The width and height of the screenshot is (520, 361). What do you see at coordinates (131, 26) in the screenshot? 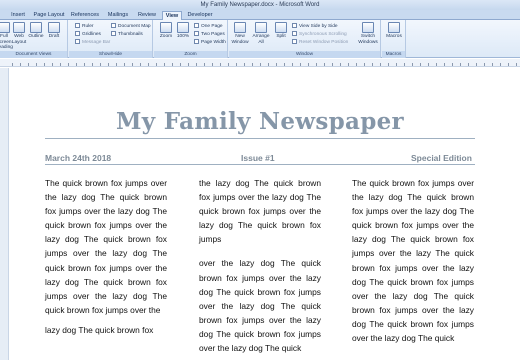
I see `document-map-checkbox: Document Map` at bounding box center [131, 26].